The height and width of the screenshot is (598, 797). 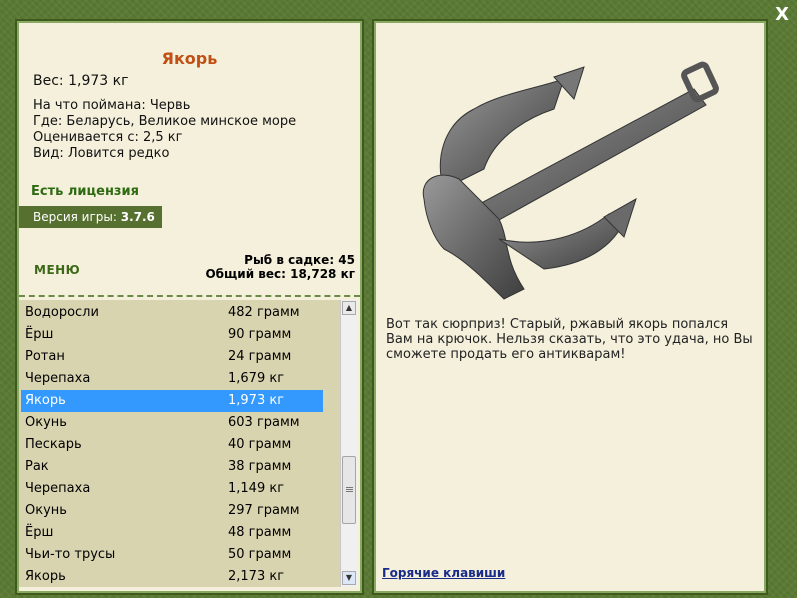 I want to click on dashed-divider, so click(x=189, y=296).